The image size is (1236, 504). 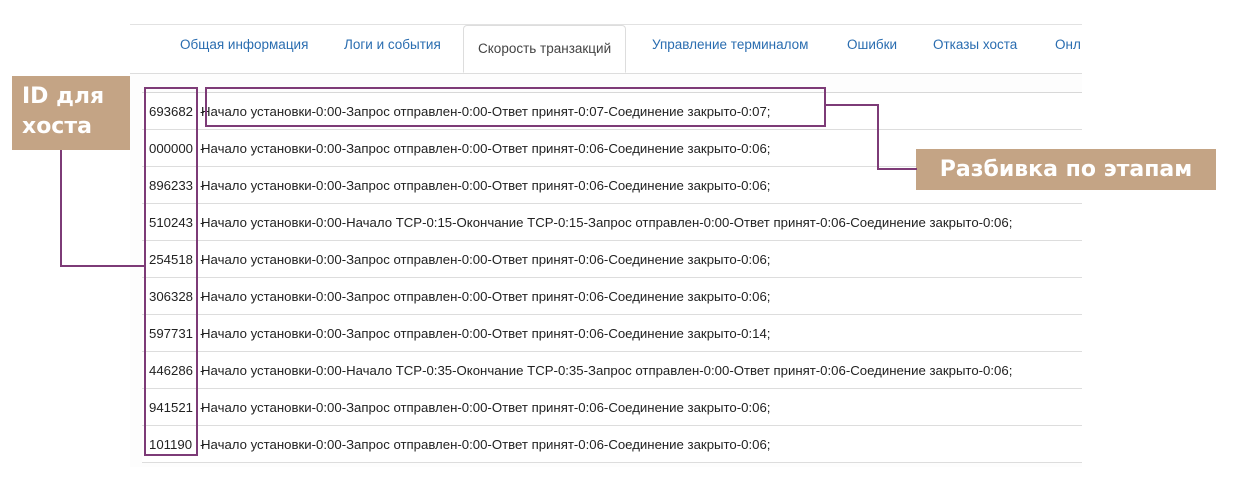 I want to click on host-id-callout-line2: хоста, so click(x=57, y=126).